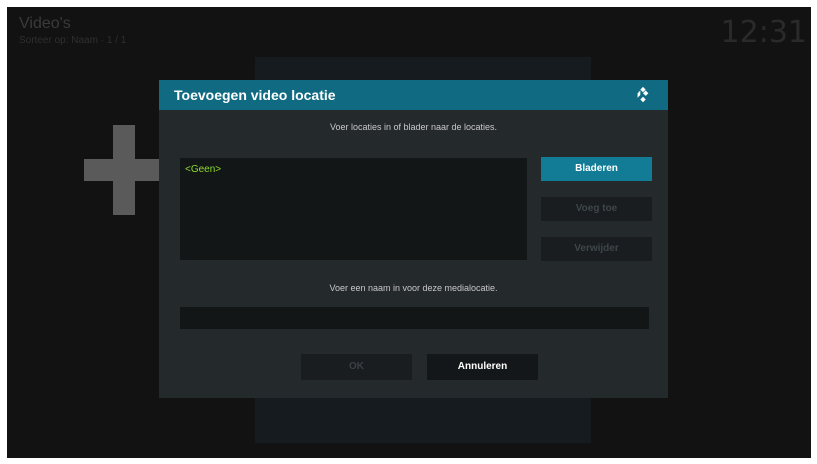  What do you see at coordinates (643, 94) in the screenshot?
I see `kodi-logo-icon` at bounding box center [643, 94].